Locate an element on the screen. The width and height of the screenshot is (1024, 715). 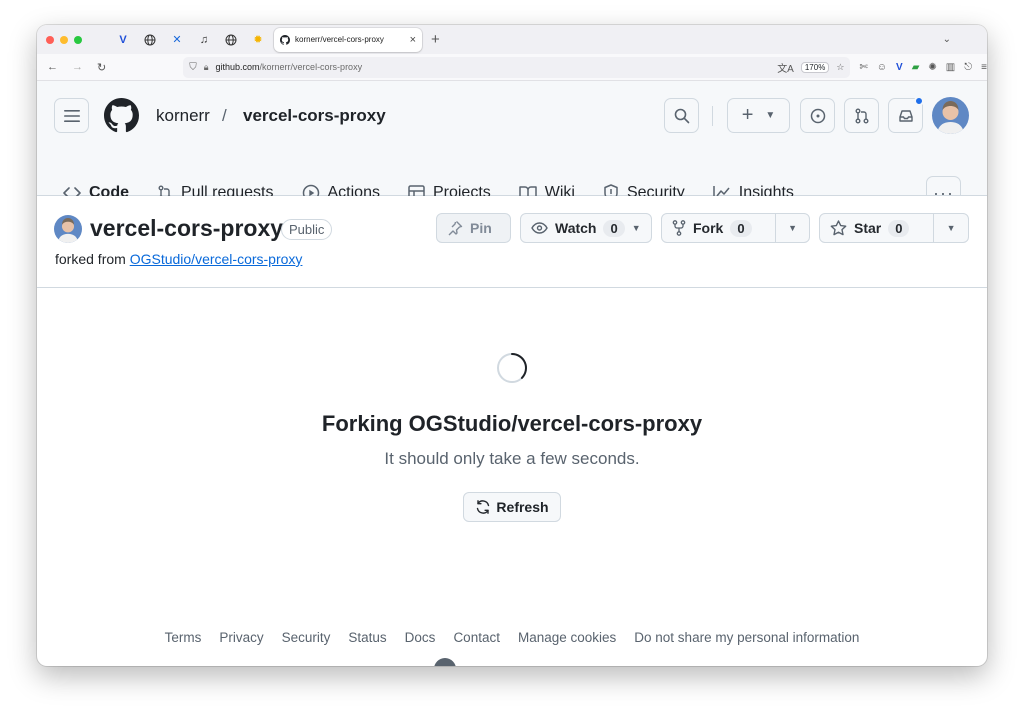
pinned-tab-confluence-icon: ✕ is located at coordinates (177, 40).